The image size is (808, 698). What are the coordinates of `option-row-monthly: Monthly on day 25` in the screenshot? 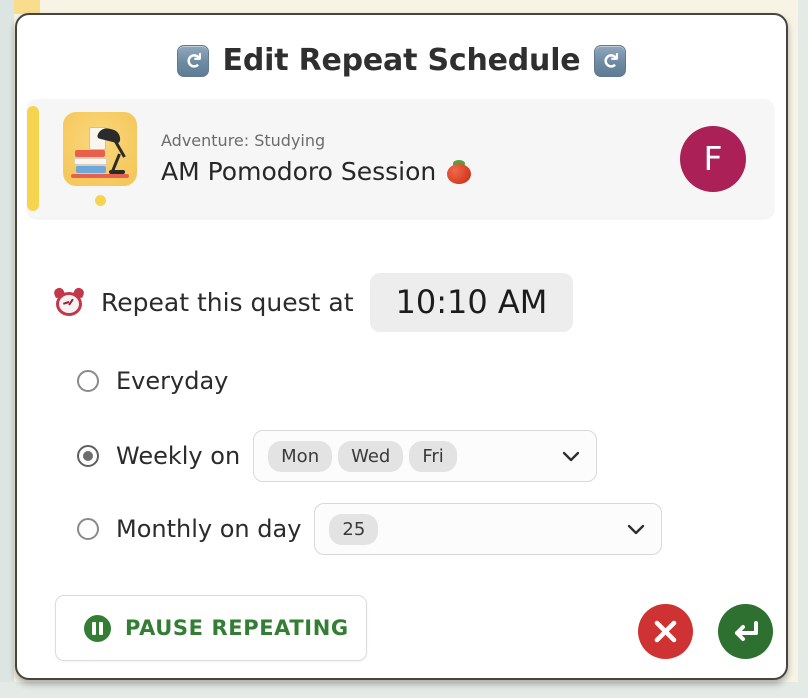 It's located at (370, 529).